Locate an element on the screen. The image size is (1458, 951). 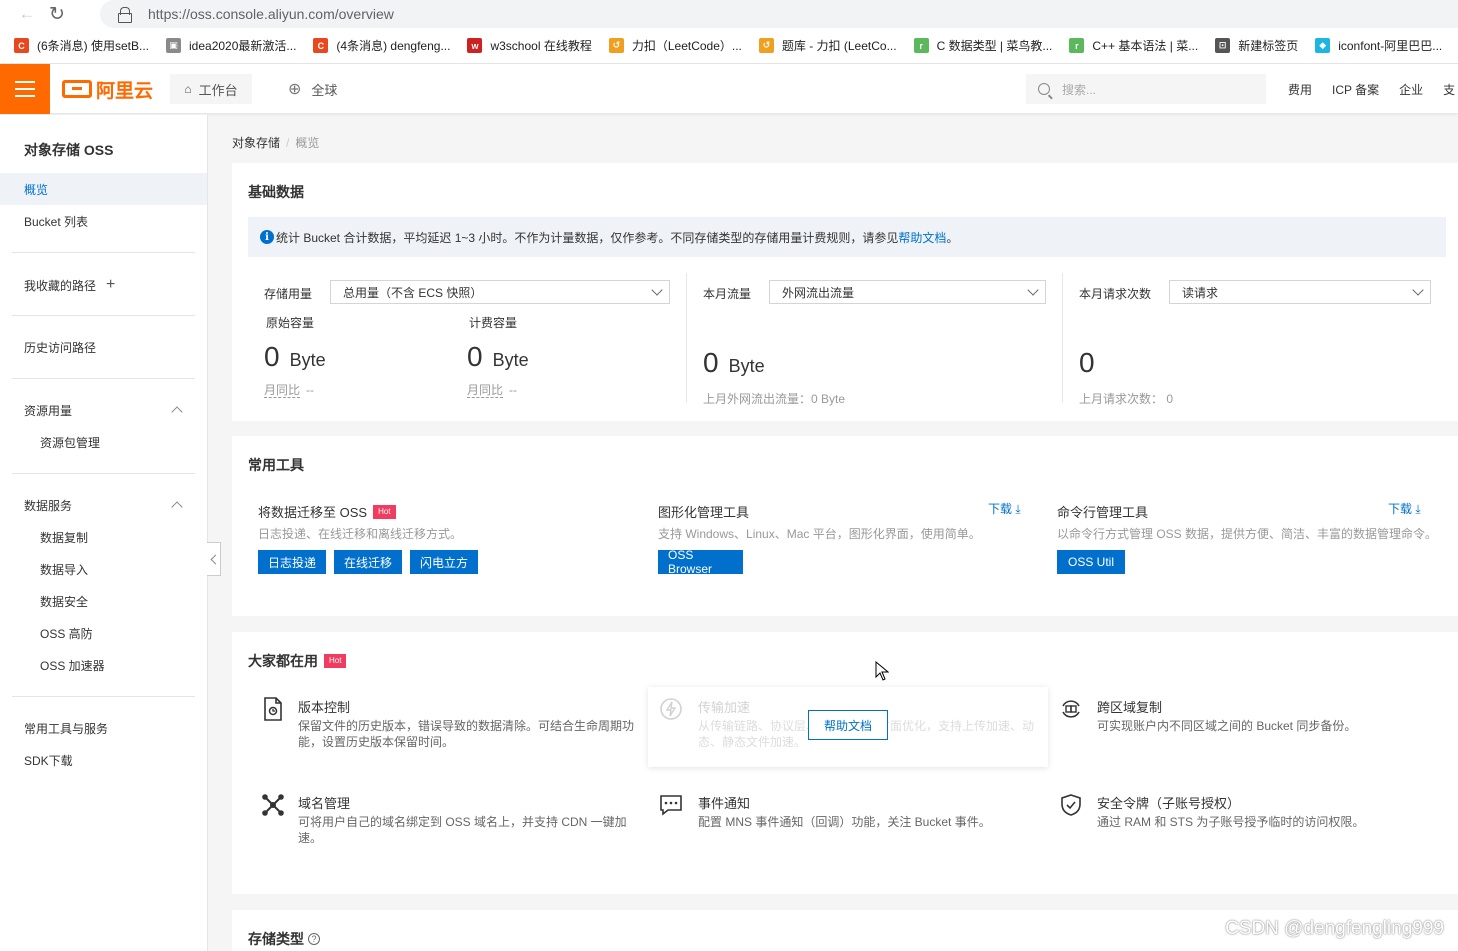
common-tools-title: 常用工具 is located at coordinates (276, 465).